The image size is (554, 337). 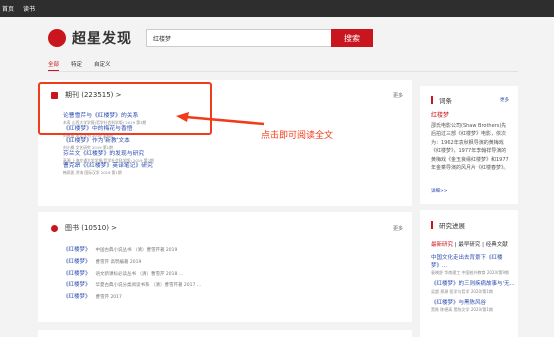 I want to click on book-icon, so click(x=54, y=228).